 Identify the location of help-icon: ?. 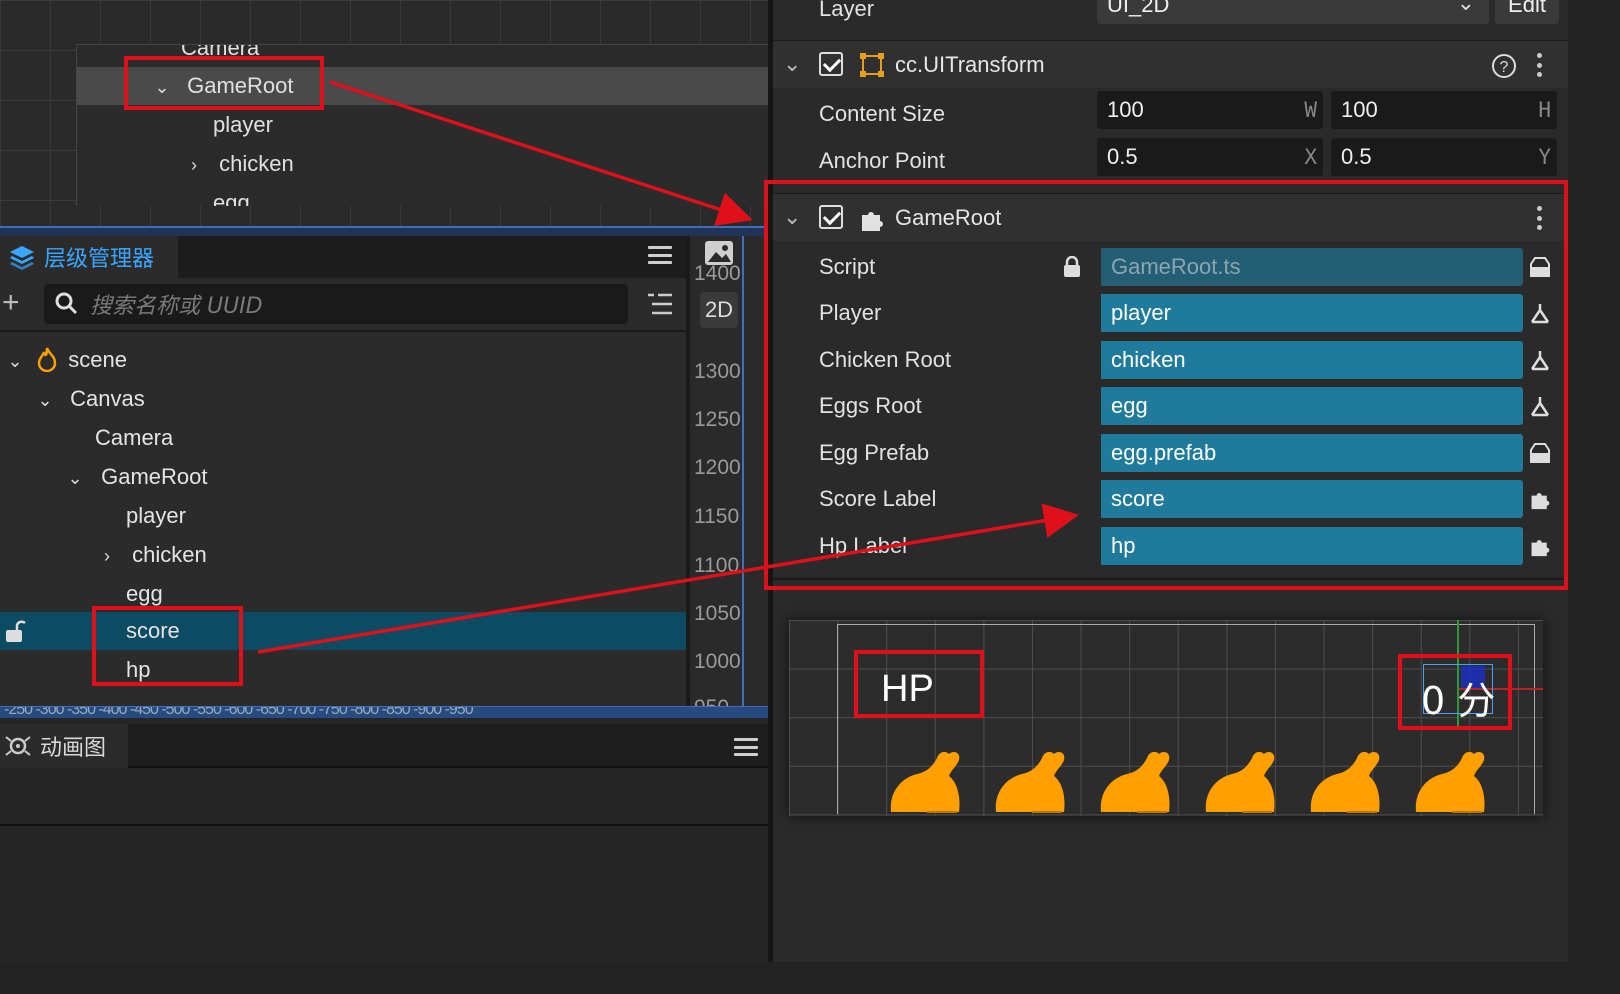
(1504, 66).